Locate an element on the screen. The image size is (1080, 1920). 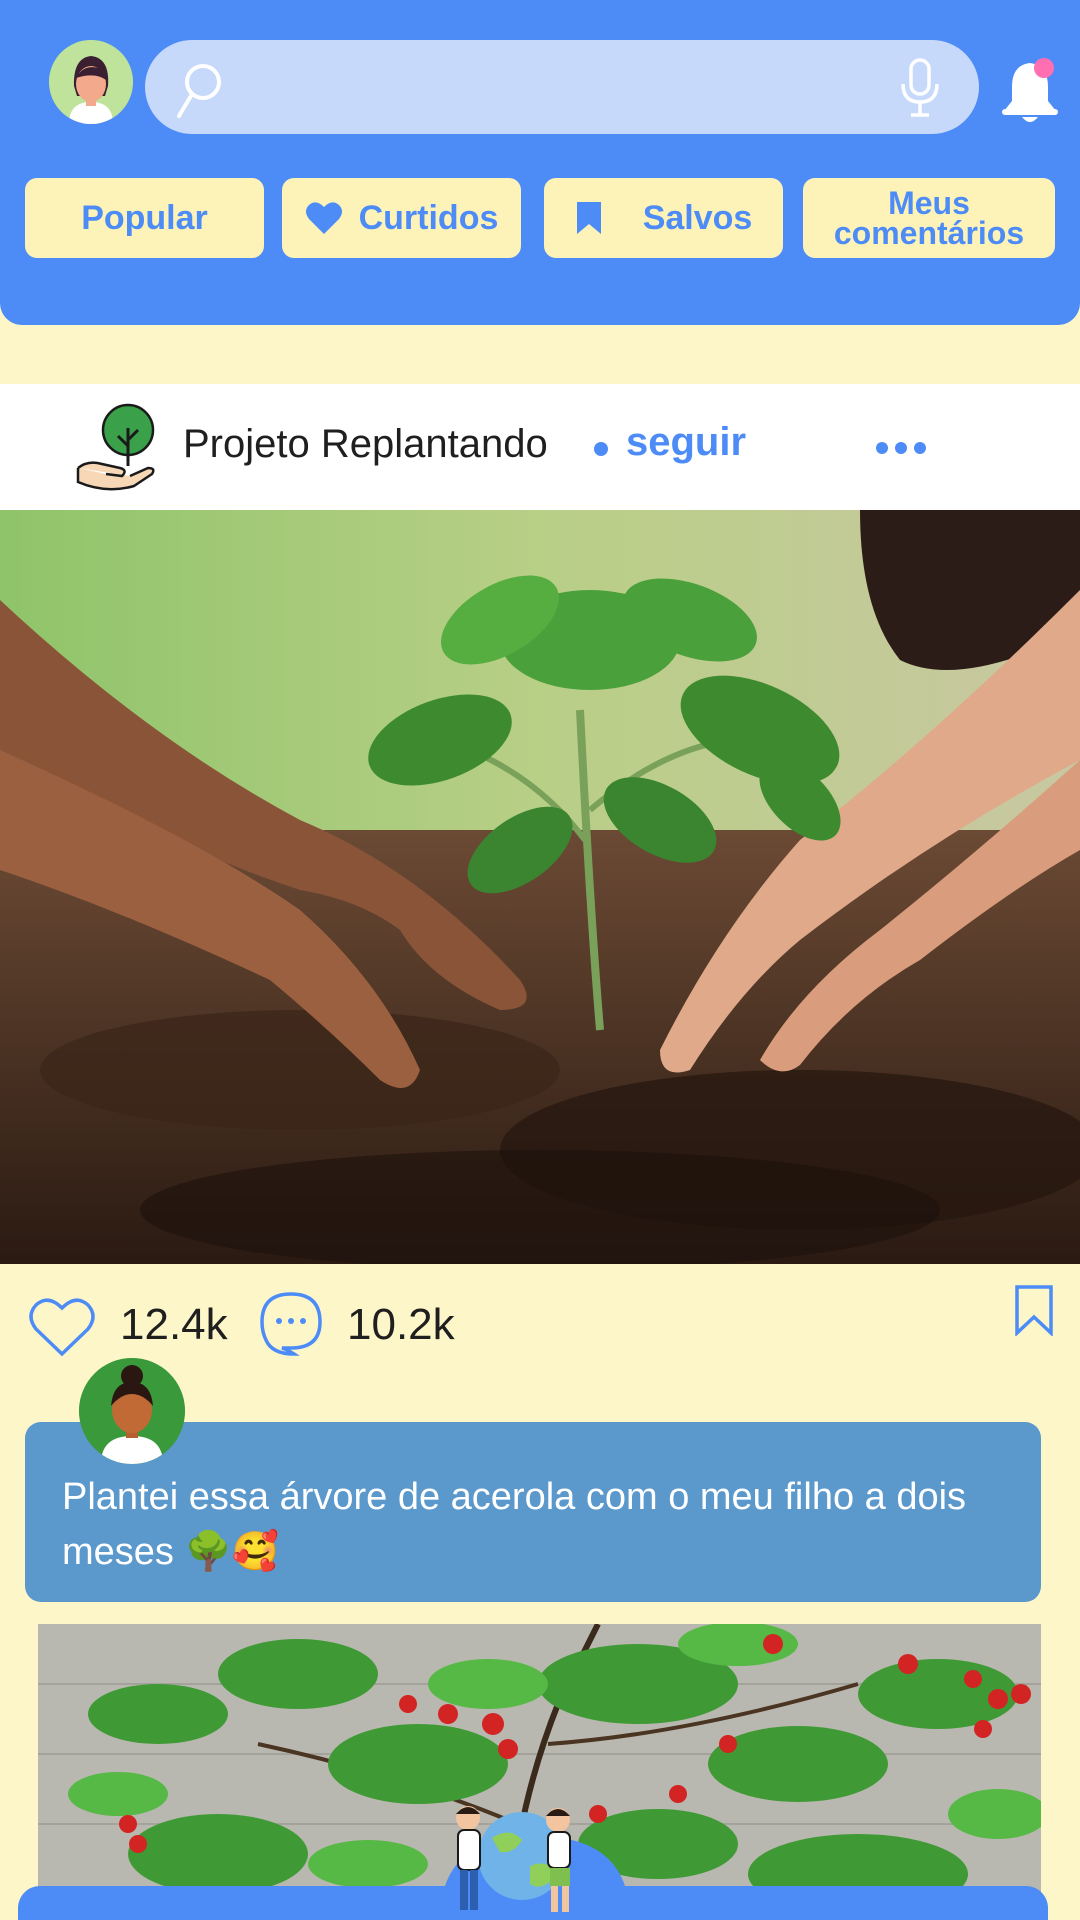
like-count: 12.4k is located at coordinates (174, 1324).